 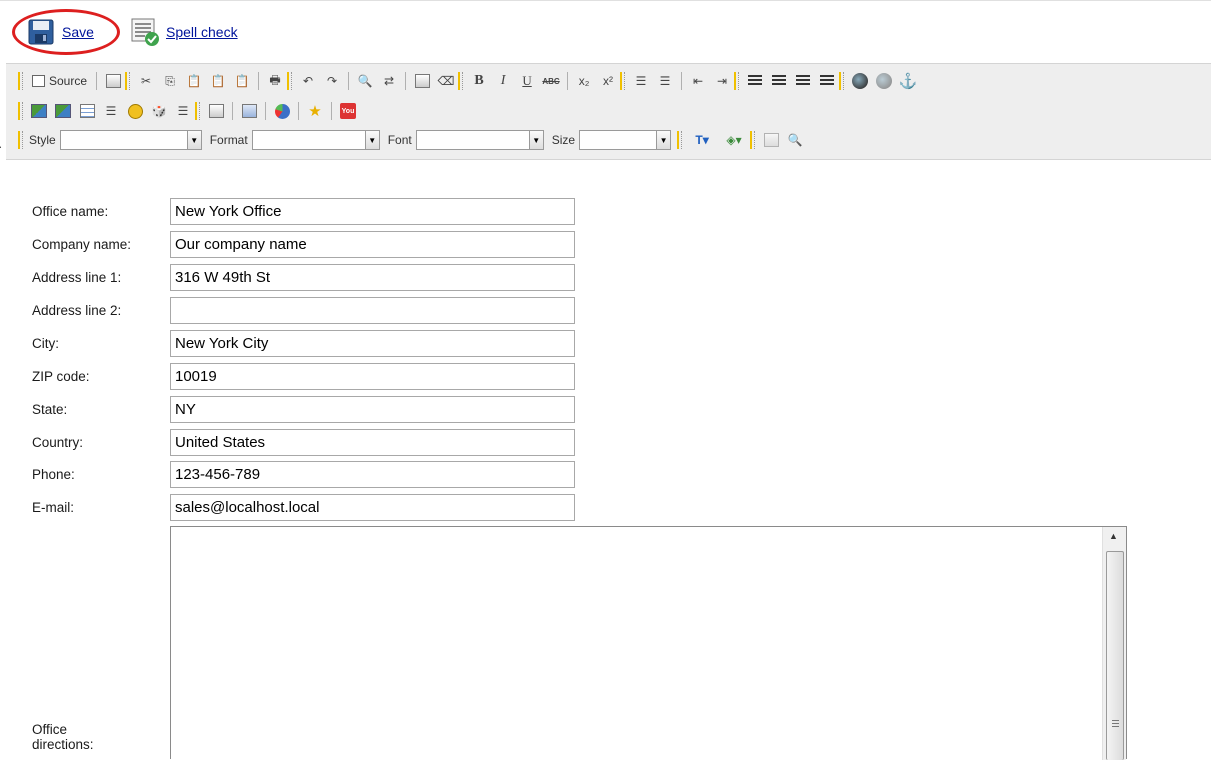 I want to click on find-icon: 🔍, so click(x=365, y=81).